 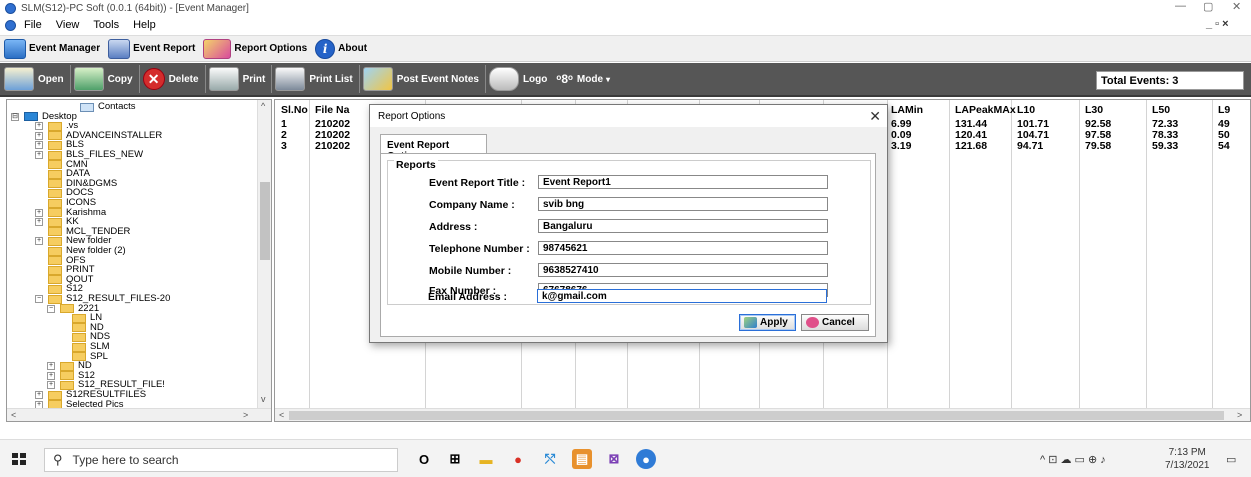 What do you see at coordinates (683, 248) in the screenshot?
I see `telephone-number-field` at bounding box center [683, 248].